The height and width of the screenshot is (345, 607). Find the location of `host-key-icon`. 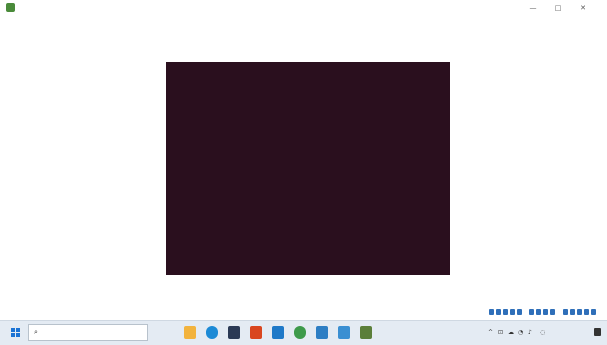

host-key-icon is located at coordinates (572, 312).